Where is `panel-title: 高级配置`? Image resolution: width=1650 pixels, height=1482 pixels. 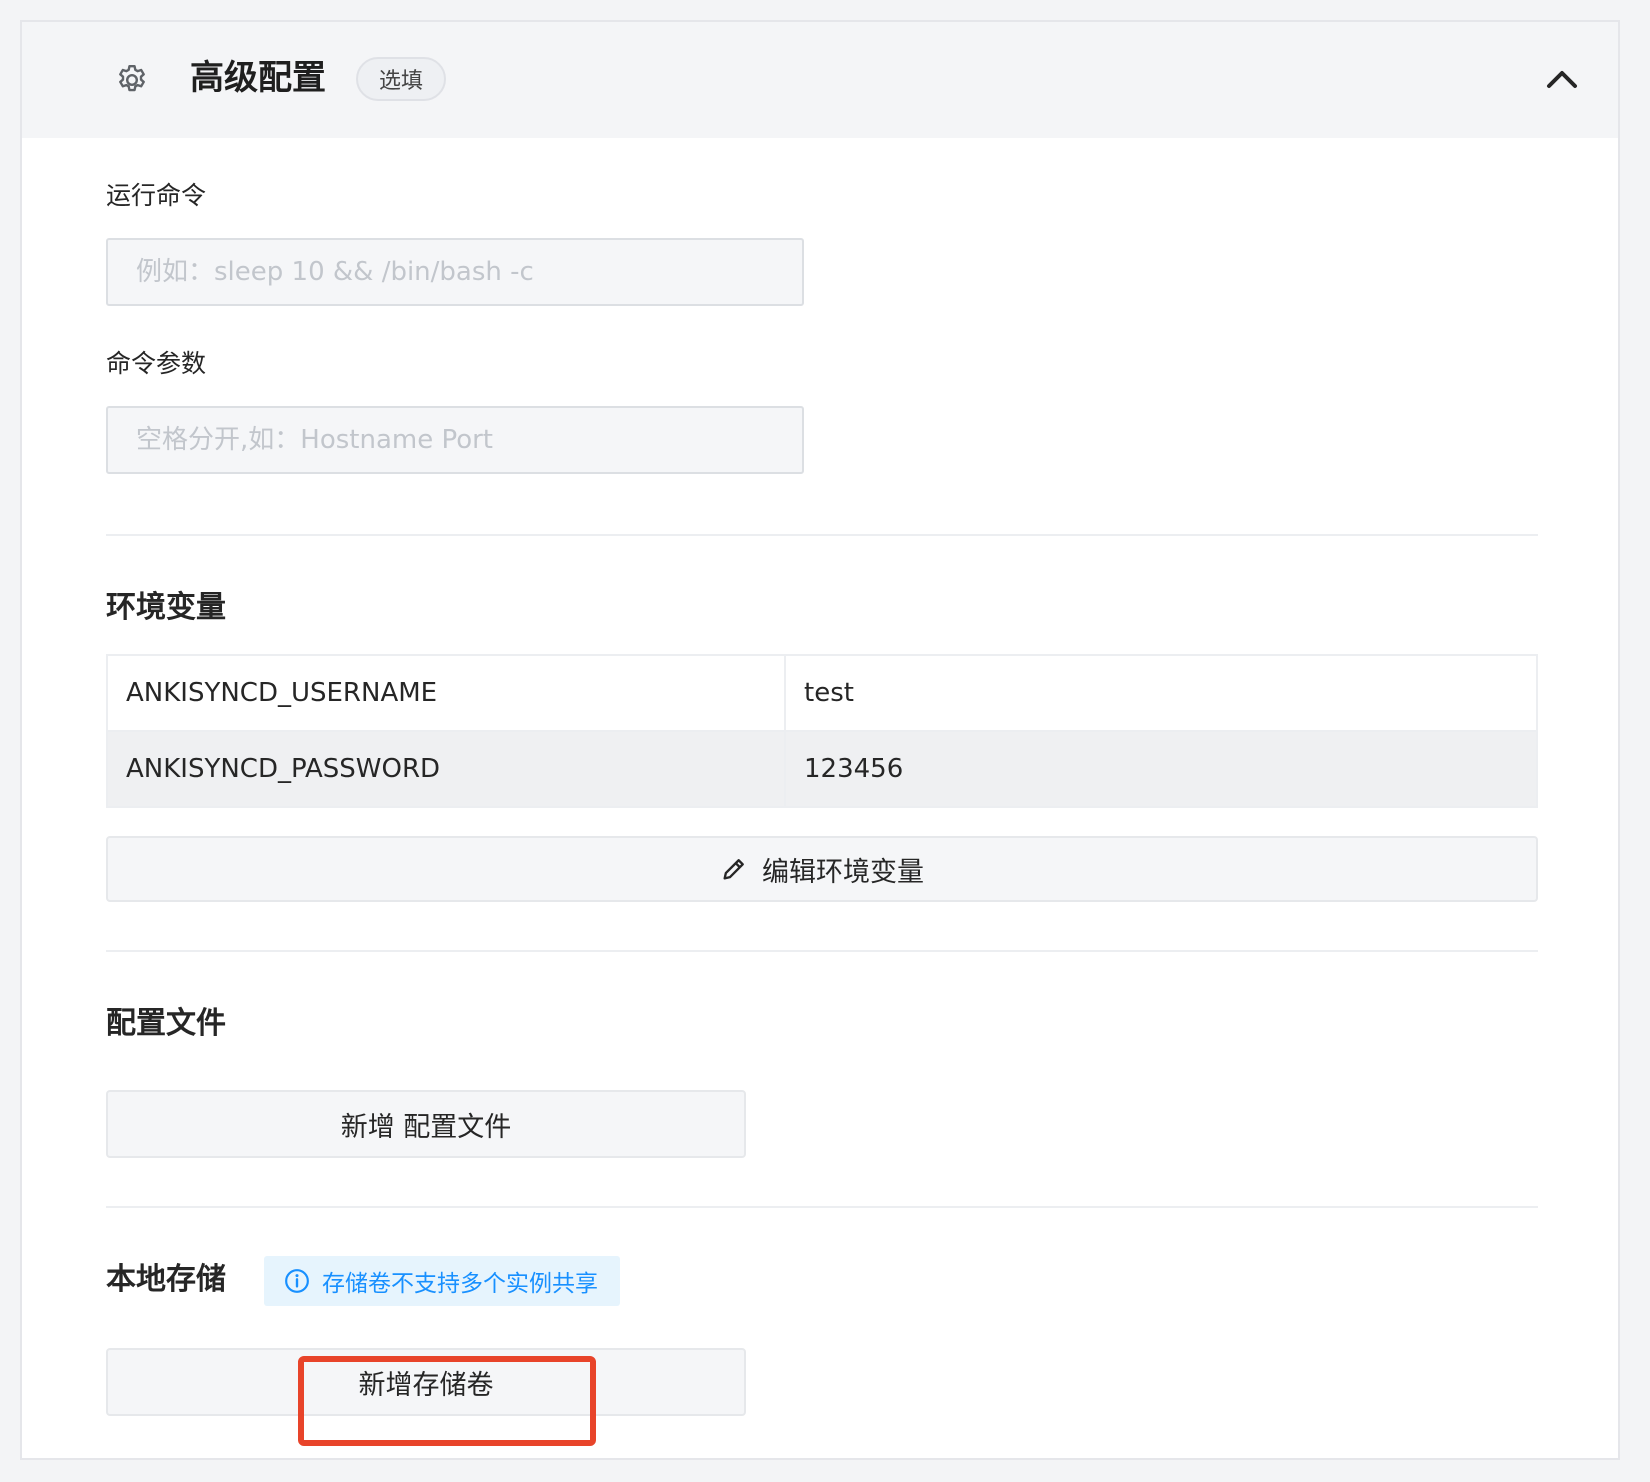 panel-title: 高级配置 is located at coordinates (258, 78).